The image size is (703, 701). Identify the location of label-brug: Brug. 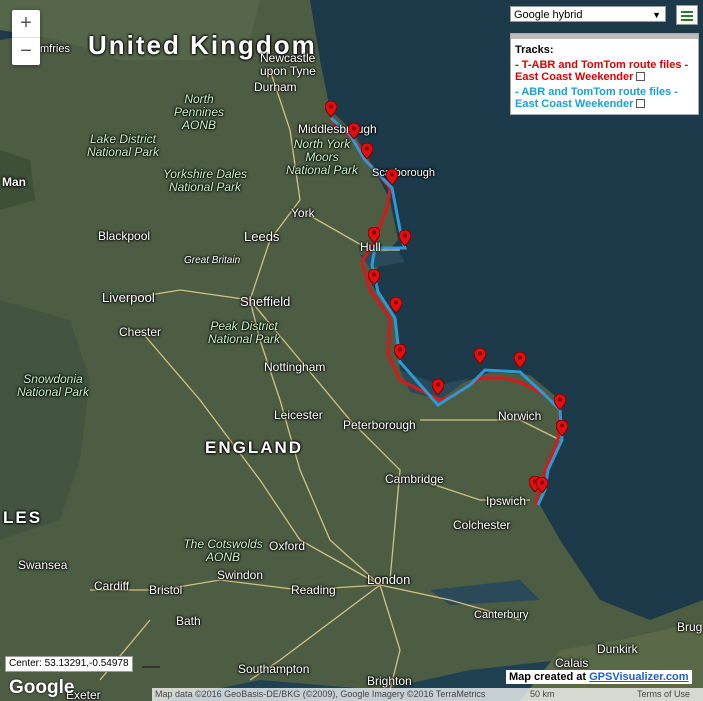
(690, 627).